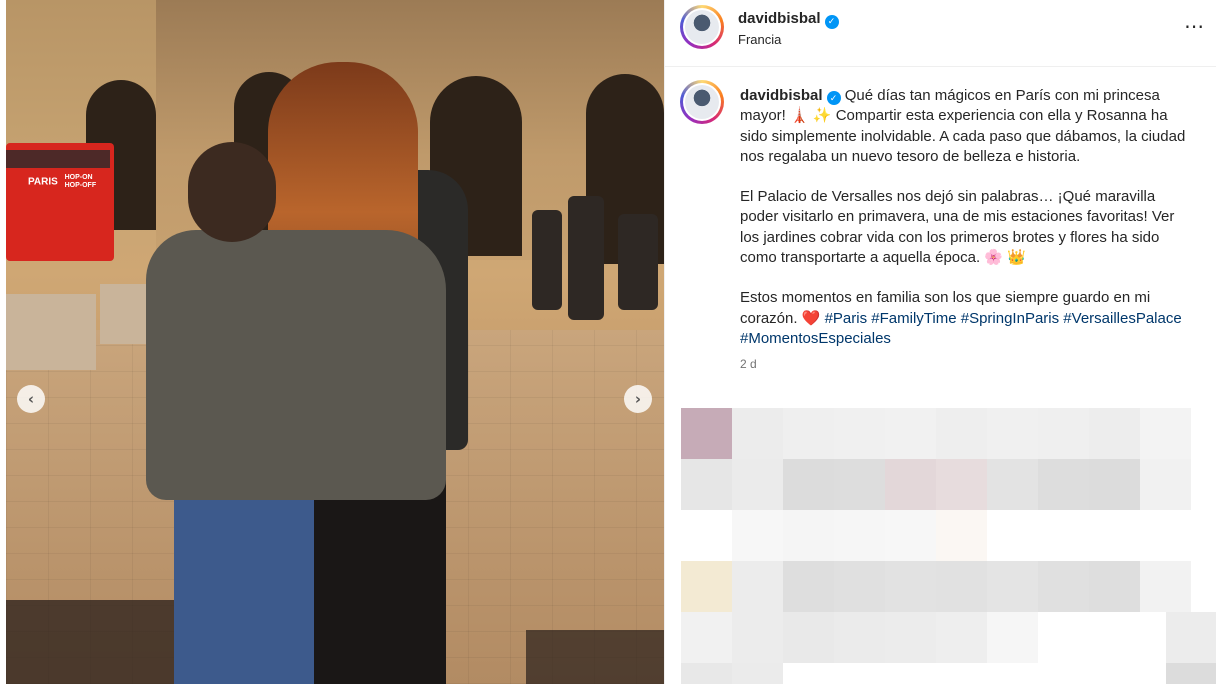 The image size is (1216, 684). I want to click on carousel-prev-button: ‹, so click(31, 399).